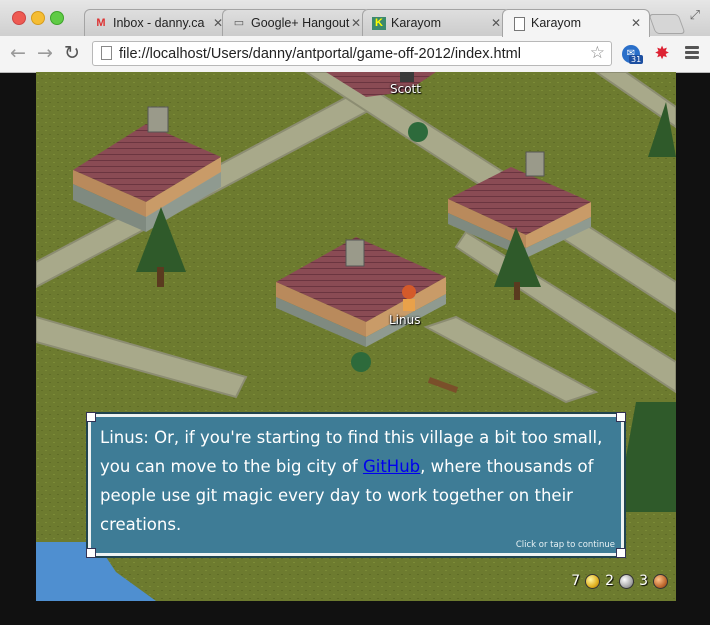 The height and width of the screenshot is (625, 710). I want to click on address-bar: ☆, so click(352, 53).